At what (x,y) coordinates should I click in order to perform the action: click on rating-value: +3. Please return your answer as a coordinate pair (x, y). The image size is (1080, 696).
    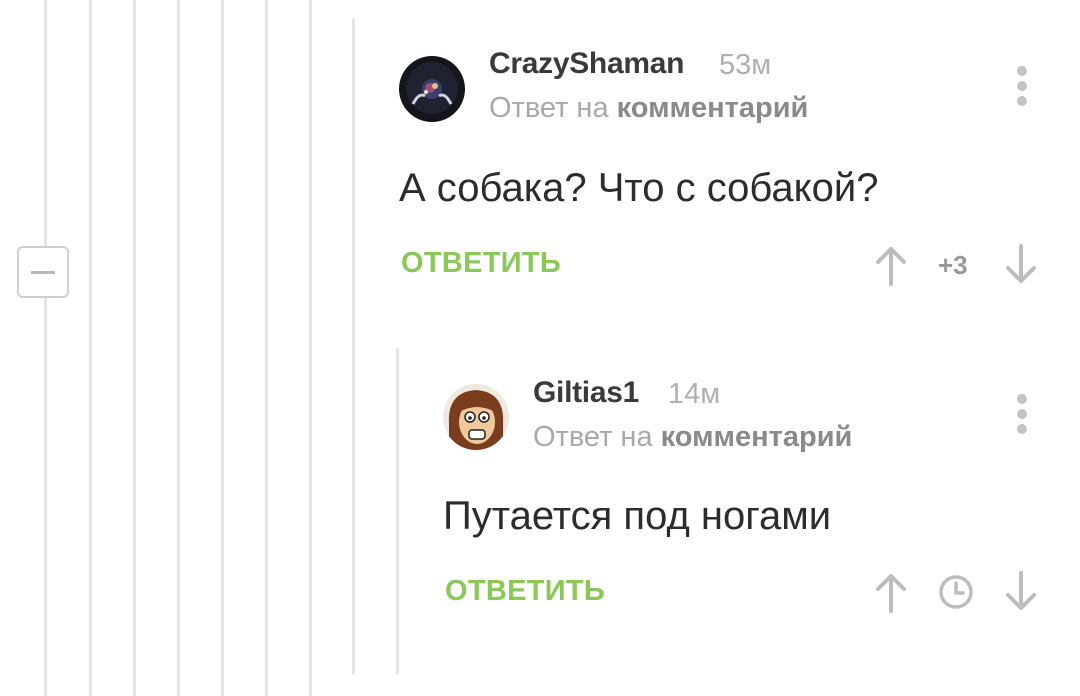
    Looking at the image, I should click on (953, 265).